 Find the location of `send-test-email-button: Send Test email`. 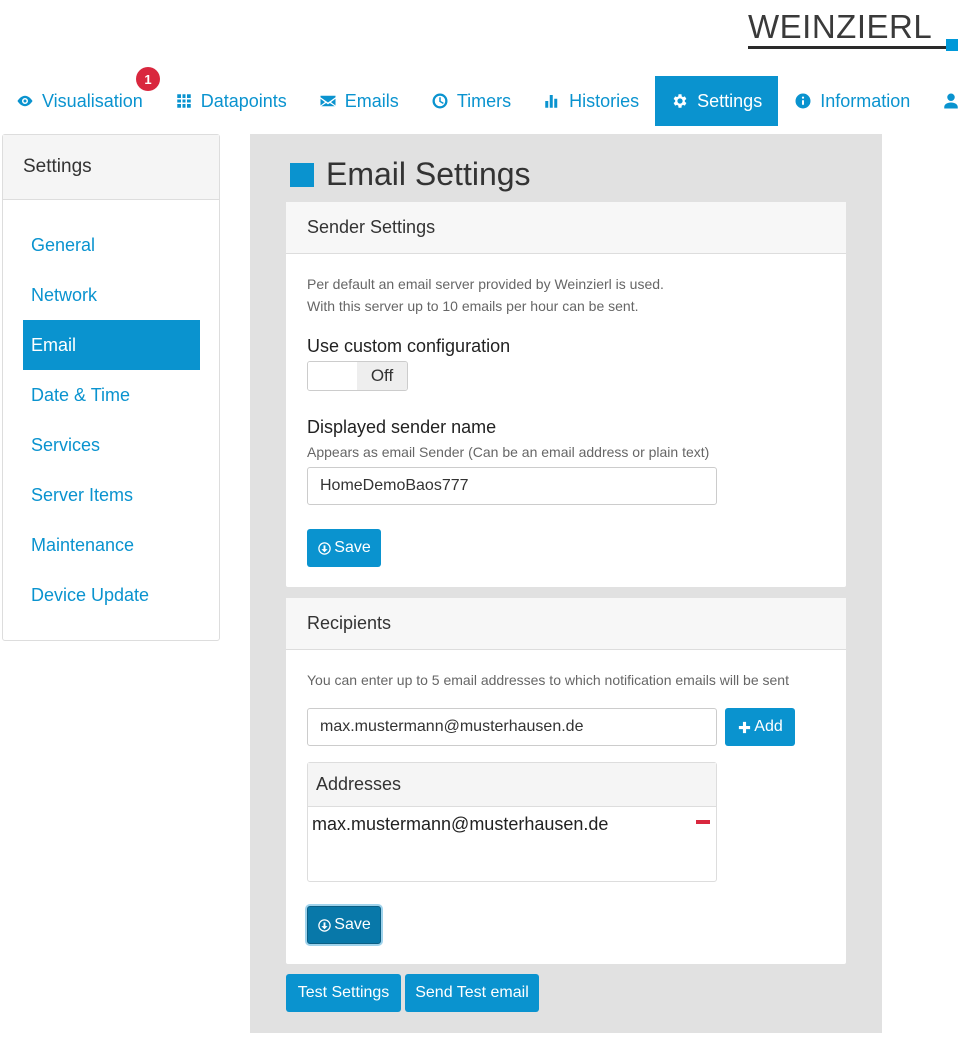

send-test-email-button: Send Test email is located at coordinates (472, 993).